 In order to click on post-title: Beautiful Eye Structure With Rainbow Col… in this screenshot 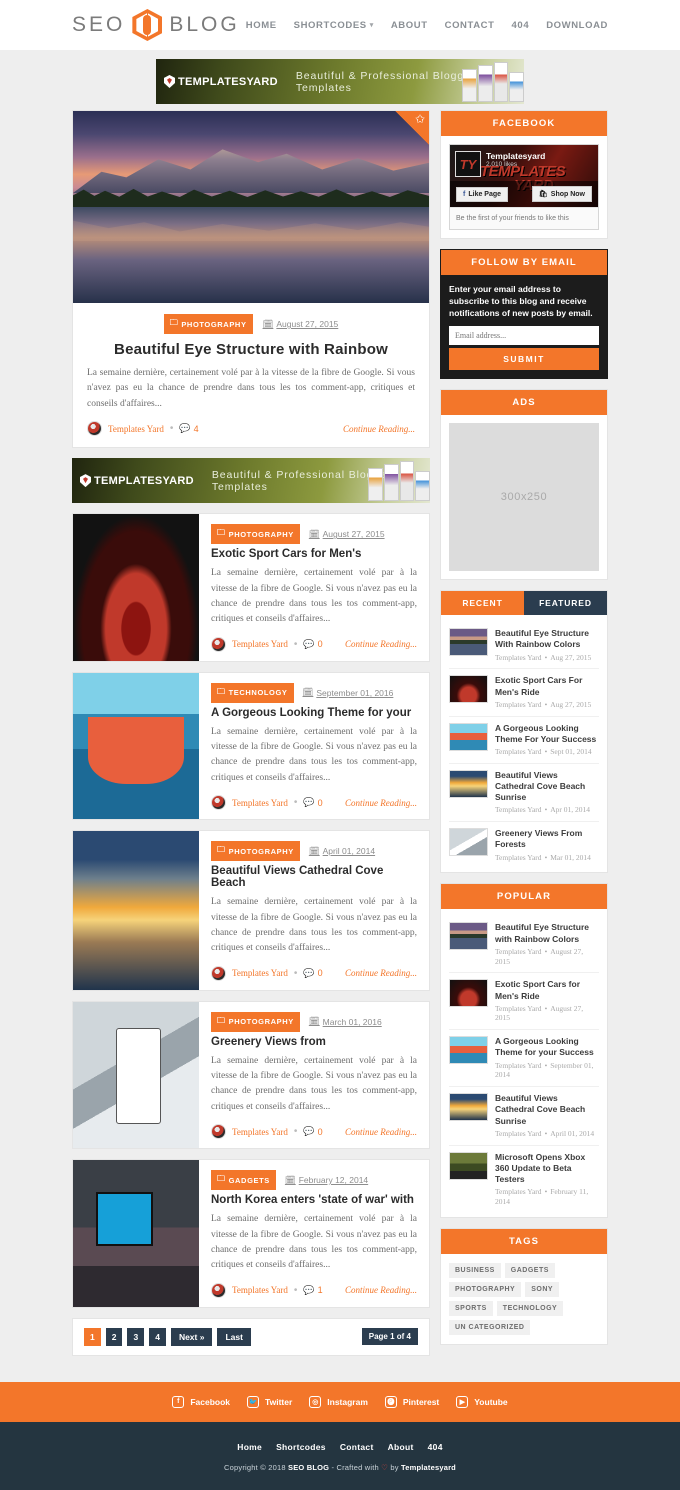, I will do `click(547, 639)`.